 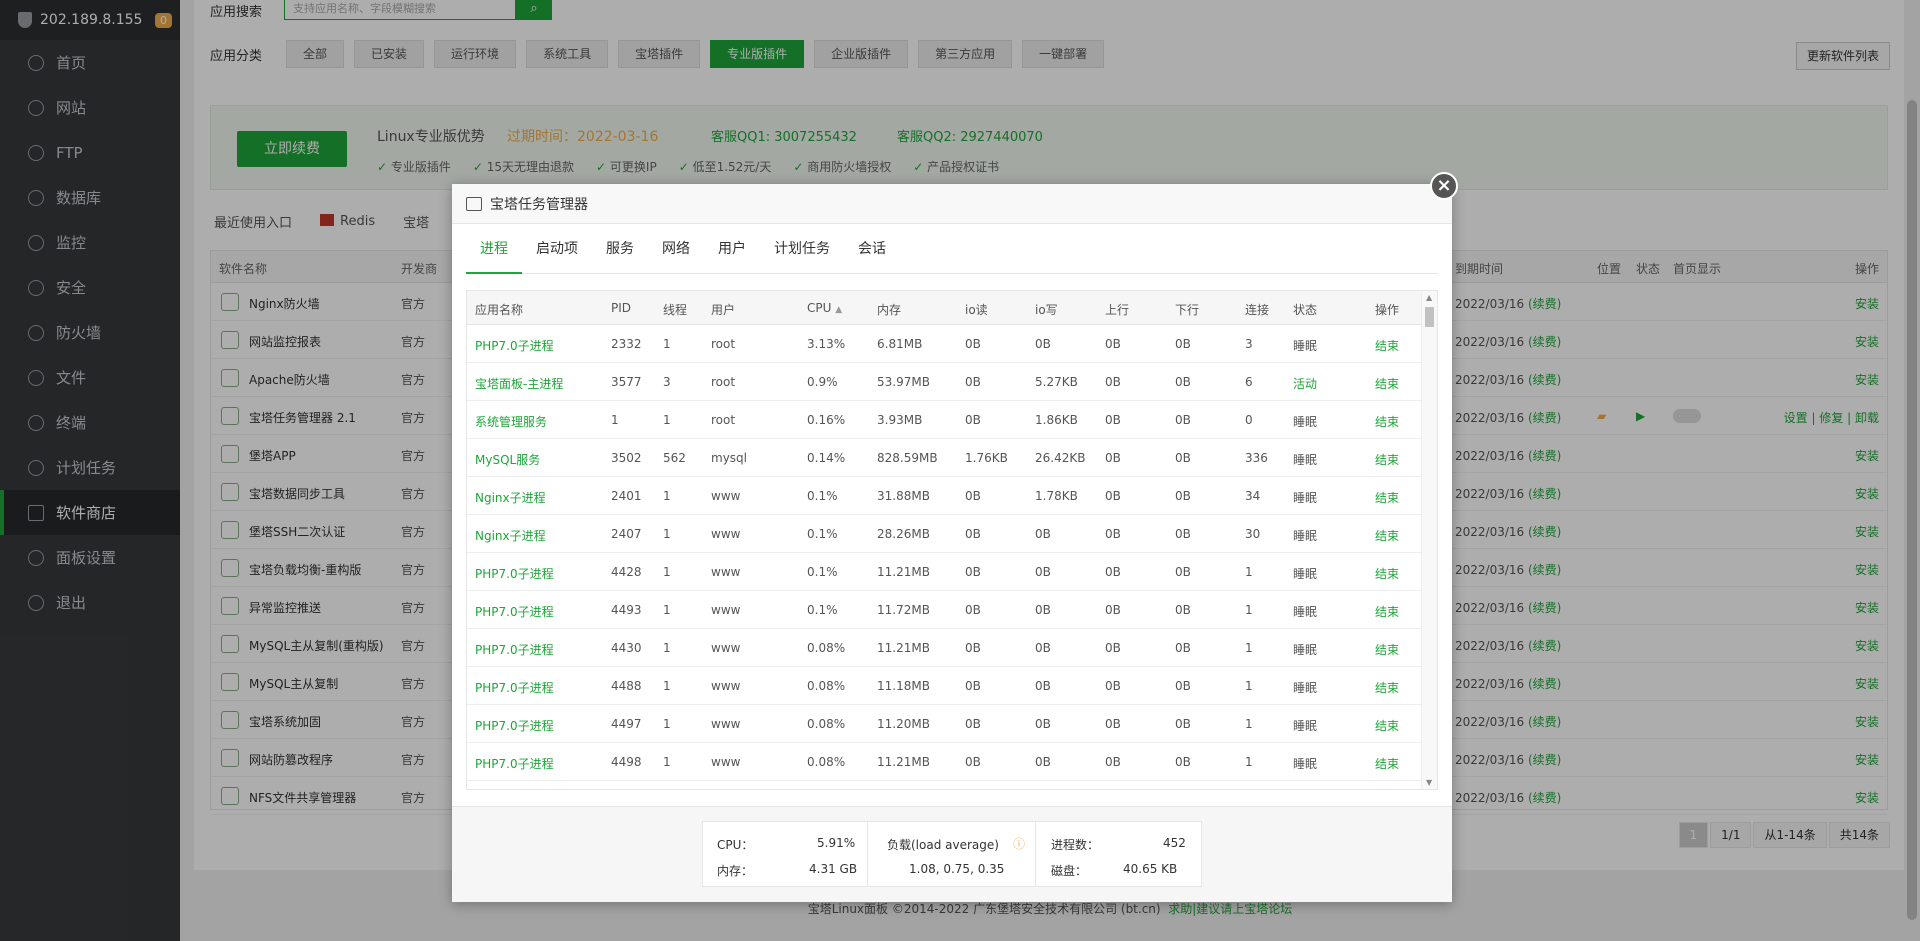 I want to click on process-name: 宝塔面板-主进程, so click(x=519, y=383).